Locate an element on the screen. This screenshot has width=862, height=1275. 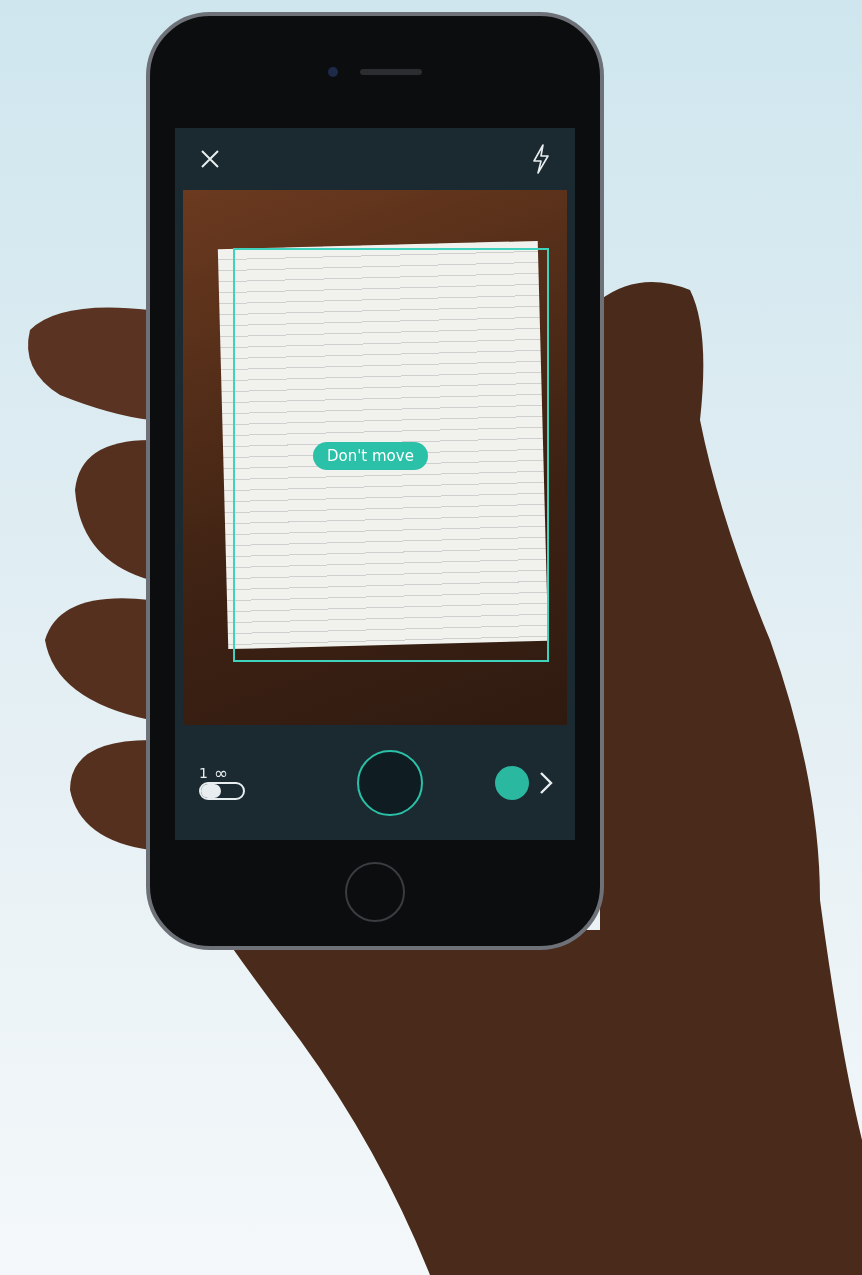
close-button is located at coordinates (210, 159).